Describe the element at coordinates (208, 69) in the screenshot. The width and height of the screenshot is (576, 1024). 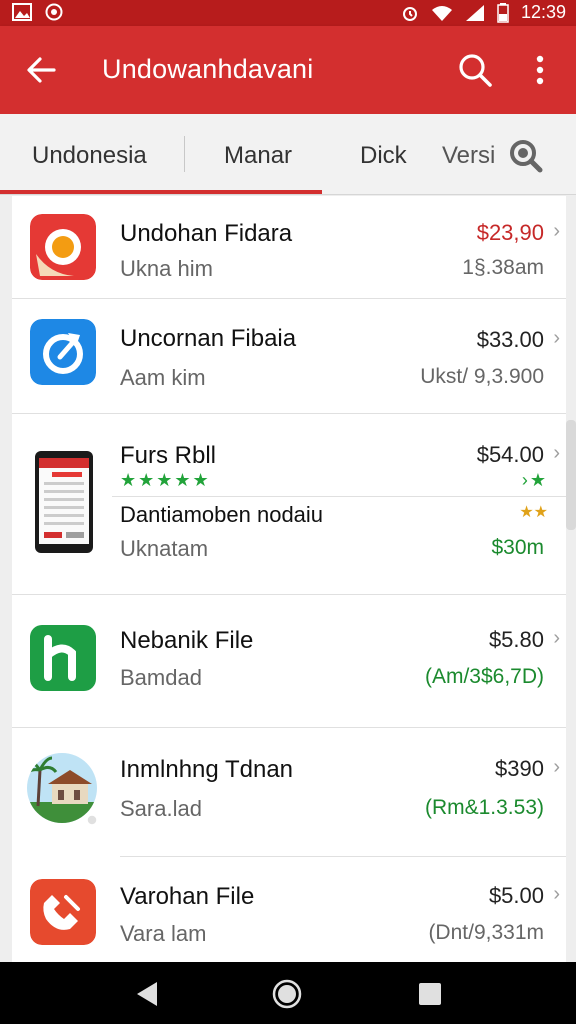
I see `app-title: Undowanhdavani` at that location.